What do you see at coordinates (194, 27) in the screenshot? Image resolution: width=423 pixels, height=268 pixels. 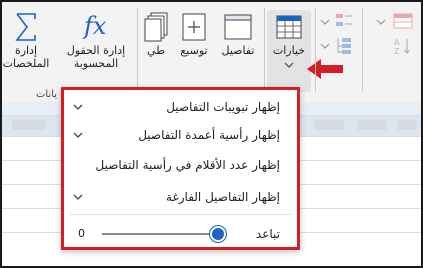 I see `expand-icon` at bounding box center [194, 27].